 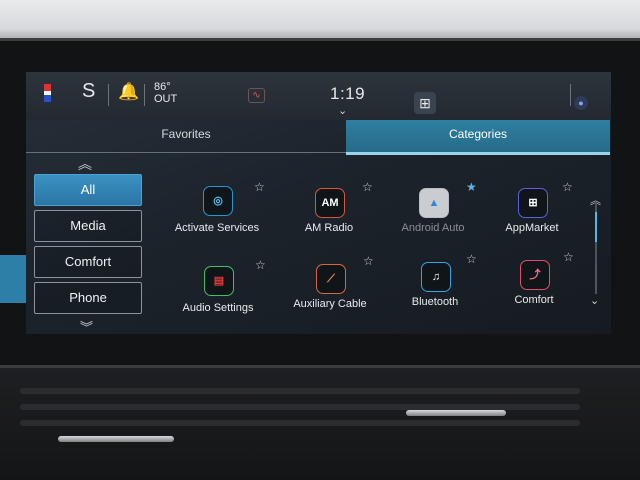 I want to click on app-label: Android Auto, so click(x=433, y=228).